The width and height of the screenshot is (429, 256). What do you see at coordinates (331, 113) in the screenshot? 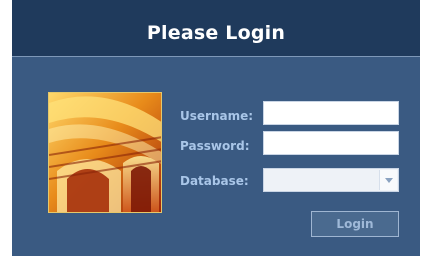
I see `username-field` at bounding box center [331, 113].